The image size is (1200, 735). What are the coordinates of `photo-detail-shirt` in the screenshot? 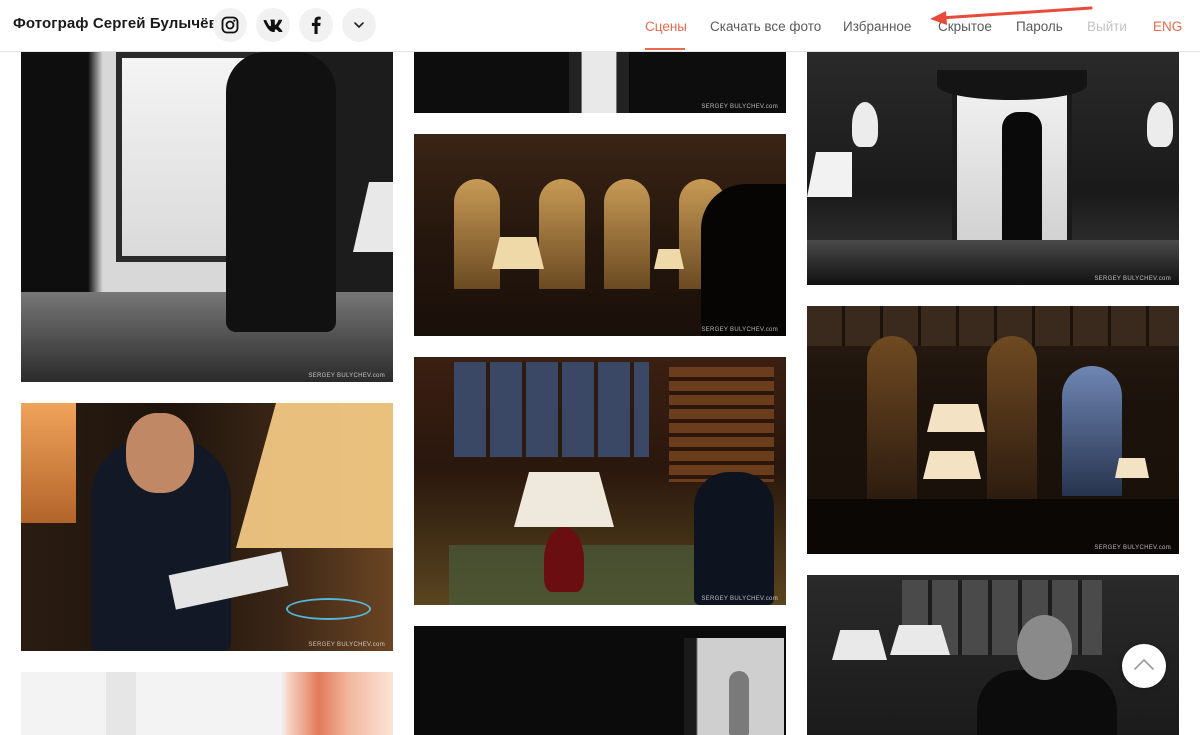 It's located at (599, 82).